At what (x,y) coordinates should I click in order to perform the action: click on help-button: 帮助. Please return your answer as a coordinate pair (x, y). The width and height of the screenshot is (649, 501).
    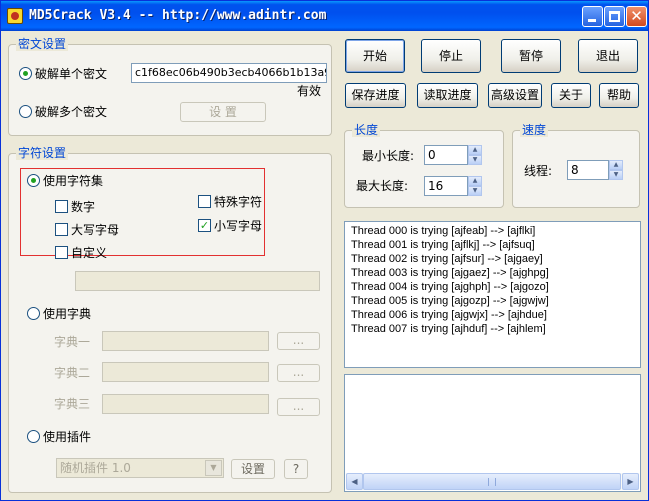
    Looking at the image, I should click on (619, 95).